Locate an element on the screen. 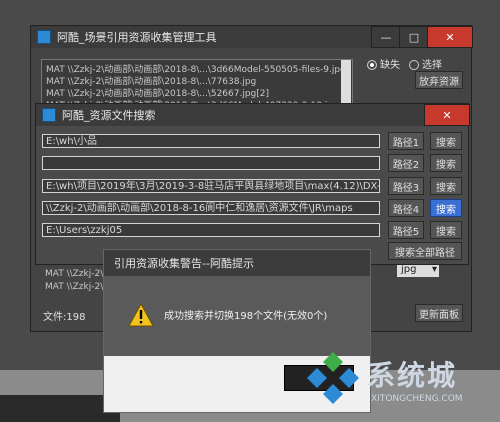  radio-missing-label: 缺失 is located at coordinates (390, 65).